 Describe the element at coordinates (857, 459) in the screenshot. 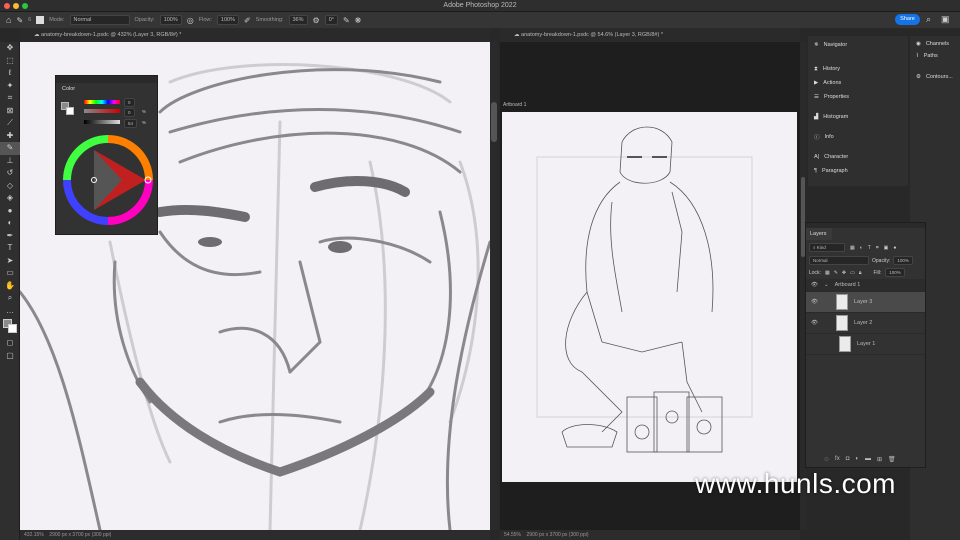

I see `adjustment-layer-icon: ◐` at that location.